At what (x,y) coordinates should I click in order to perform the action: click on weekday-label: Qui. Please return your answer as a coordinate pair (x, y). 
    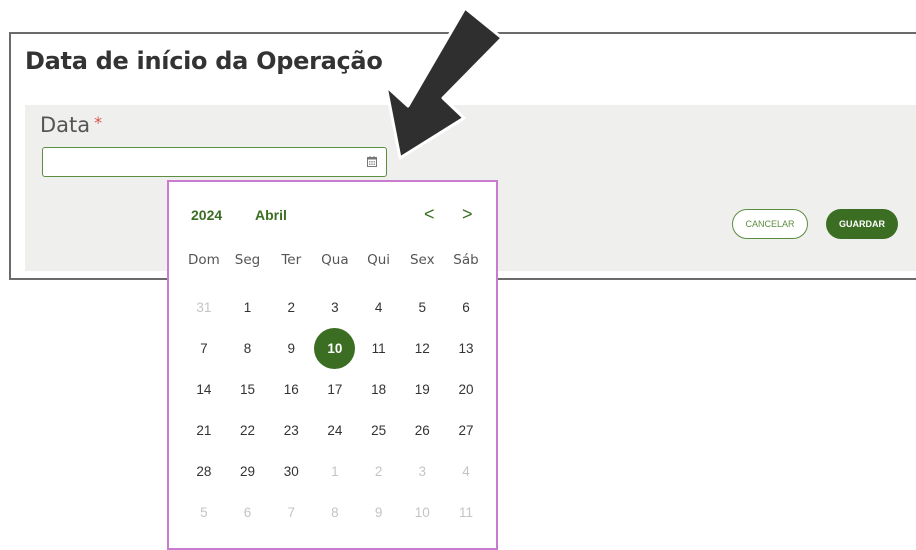
    Looking at the image, I should click on (379, 260).